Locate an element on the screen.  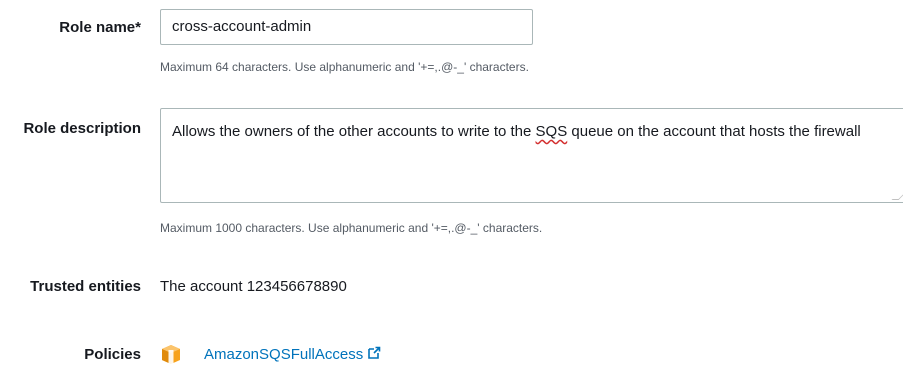
aws-managed-policy-icon is located at coordinates (171, 354).